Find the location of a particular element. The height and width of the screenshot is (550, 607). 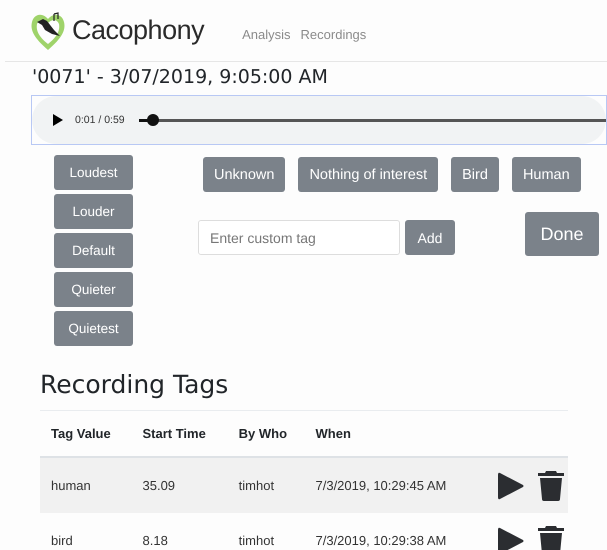

tag-button: Nothing of interest is located at coordinates (368, 174).